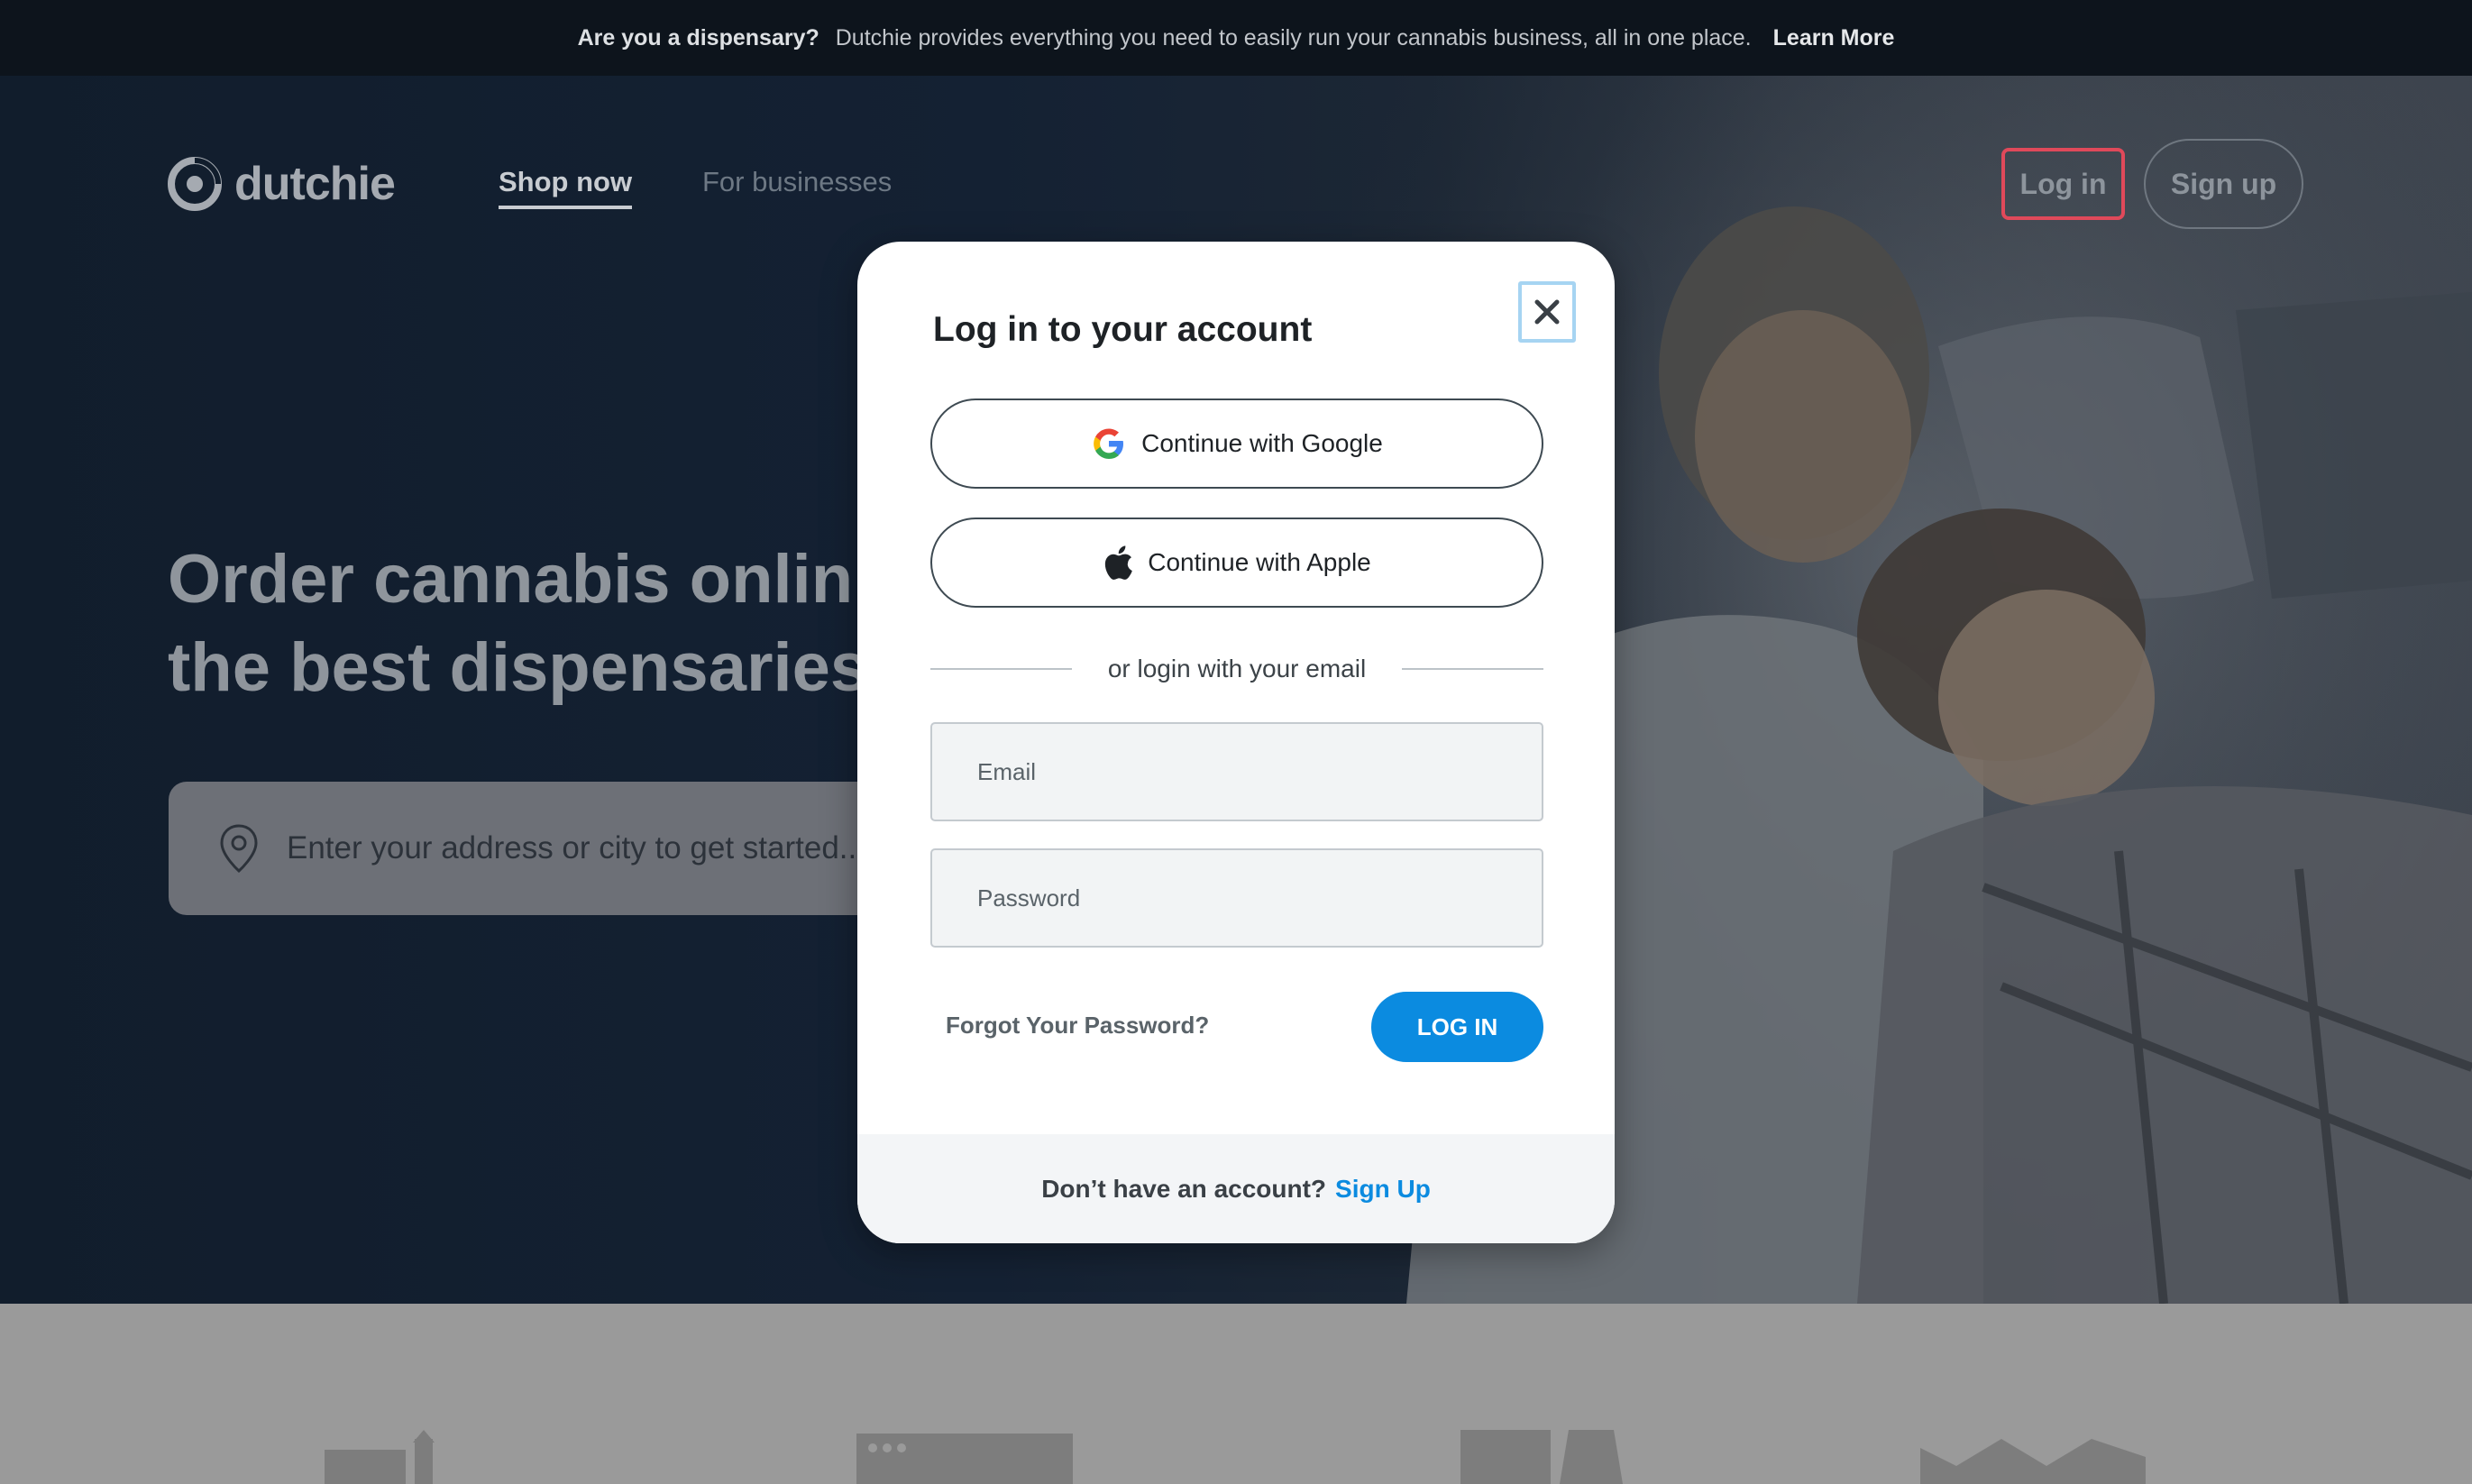 The image size is (2472, 1484). What do you see at coordinates (1383, 1189) in the screenshot?
I see `sign-up-link: Sign Up` at bounding box center [1383, 1189].